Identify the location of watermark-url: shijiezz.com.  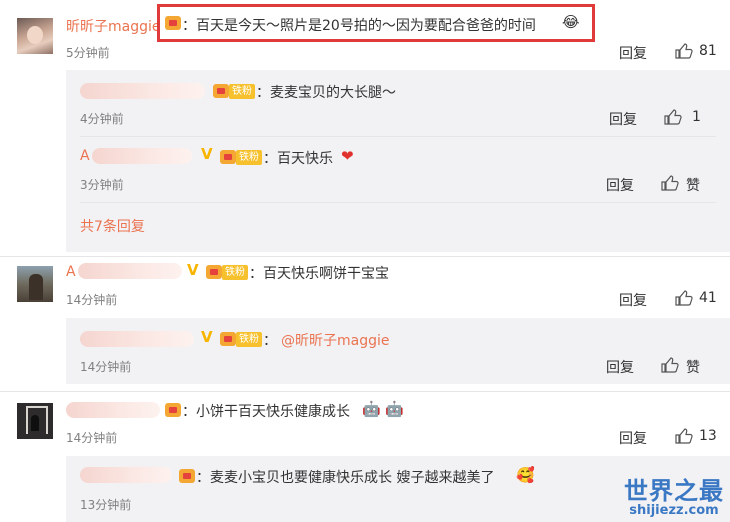
(674, 510).